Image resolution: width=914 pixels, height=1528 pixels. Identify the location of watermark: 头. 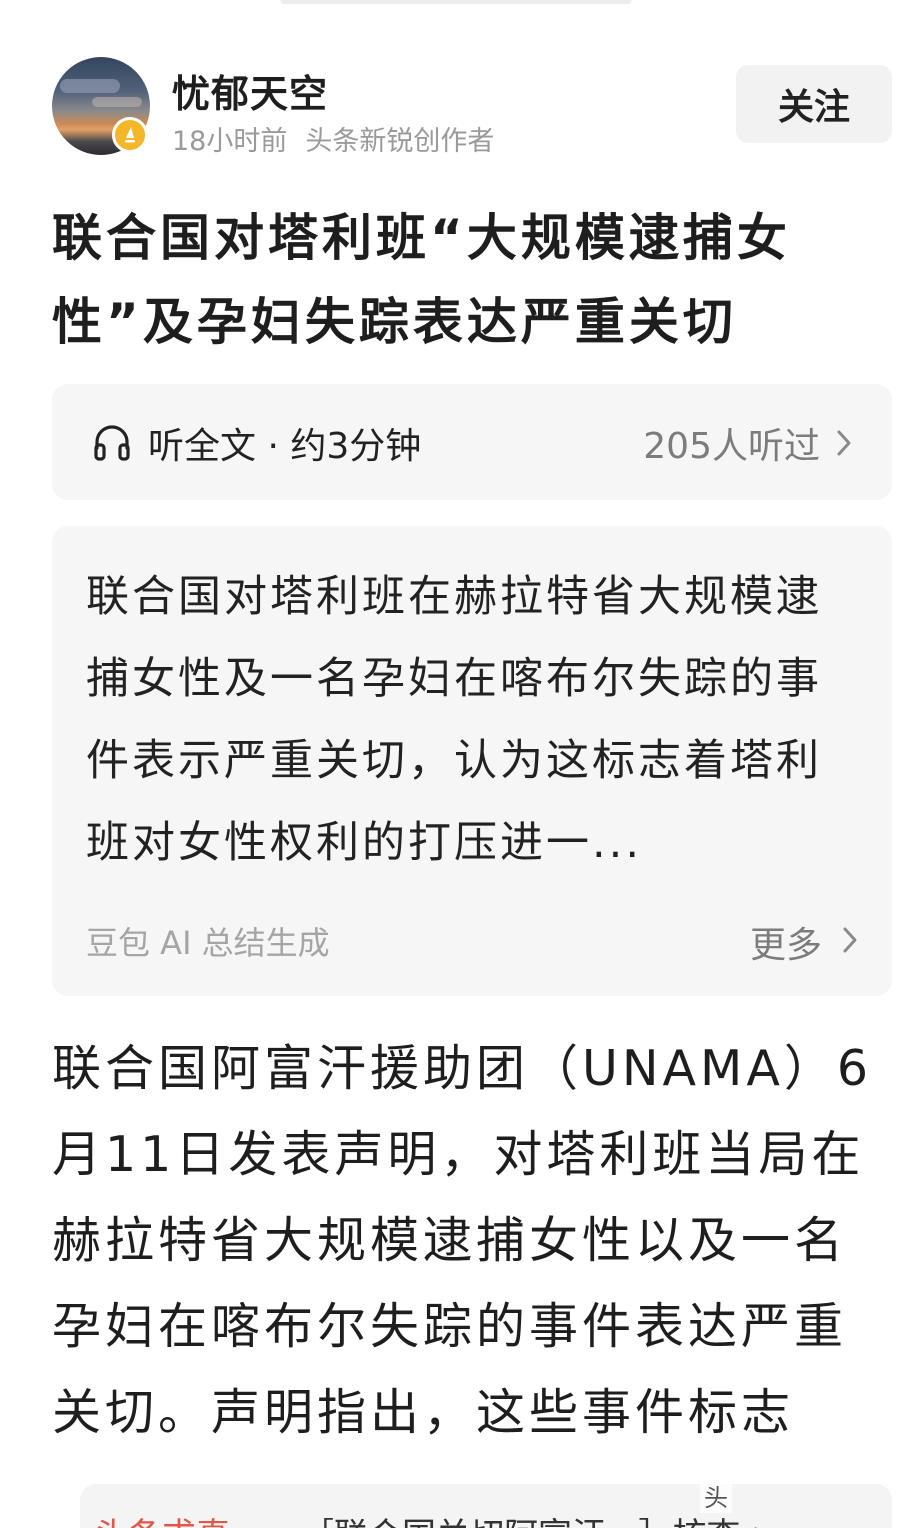
(716, 1495).